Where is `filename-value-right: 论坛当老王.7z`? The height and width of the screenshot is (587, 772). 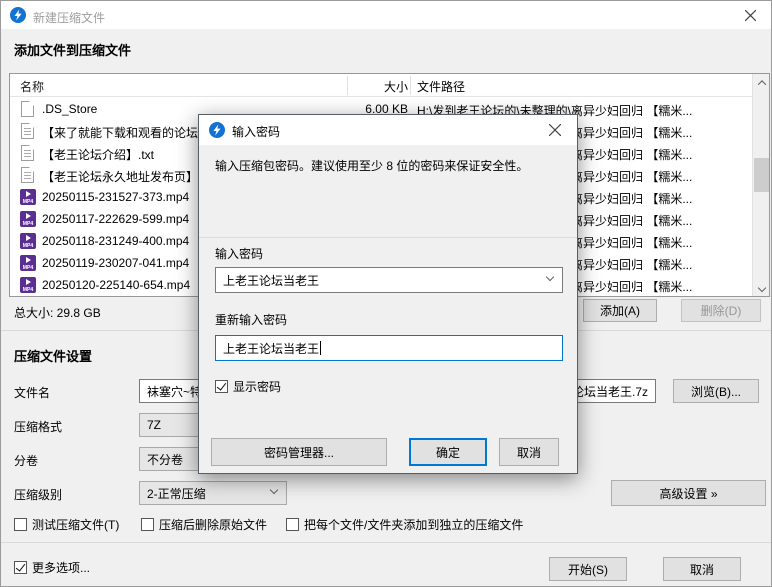
filename-value-right: 论坛当老王.7z is located at coordinates (609, 391).